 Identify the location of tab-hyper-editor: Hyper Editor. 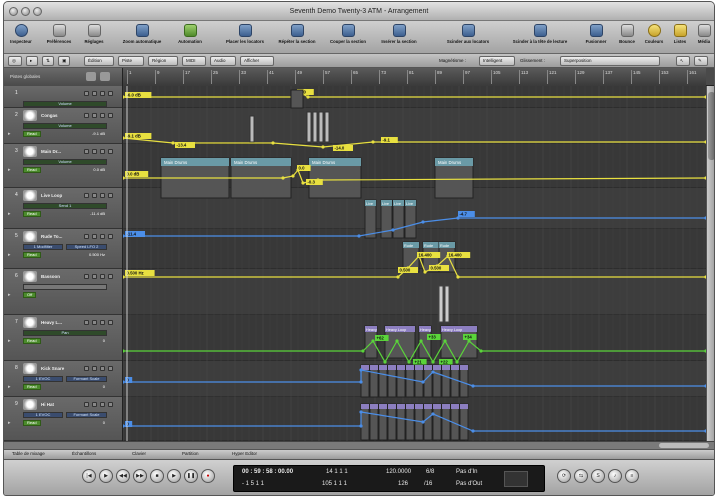
(244, 453).